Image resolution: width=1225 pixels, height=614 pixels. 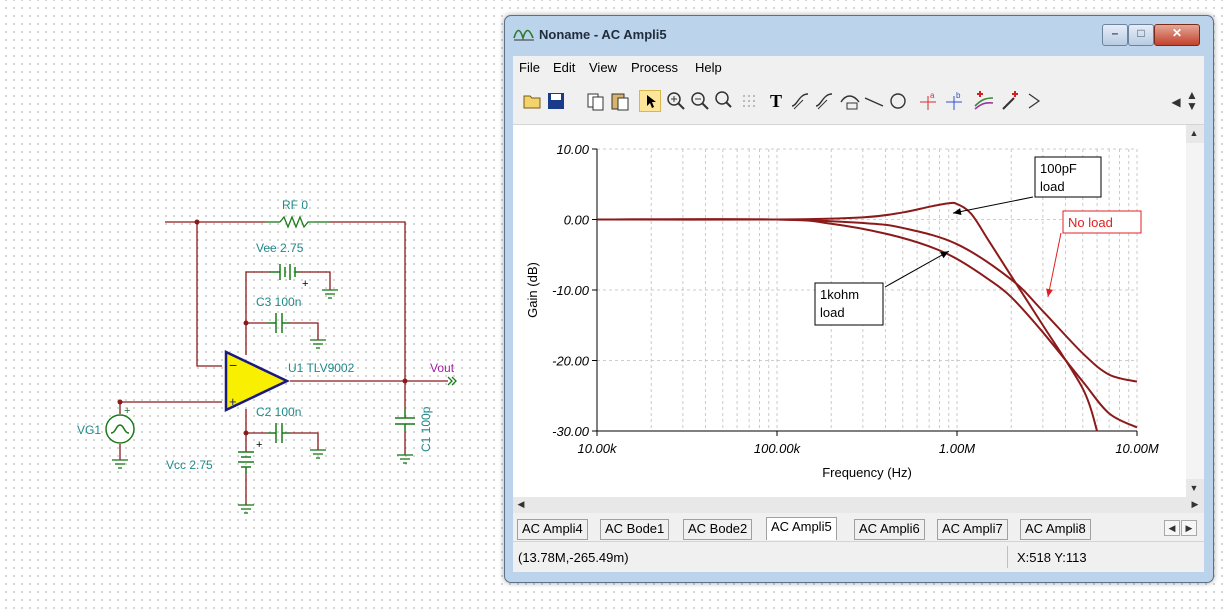 I want to click on opamp-minus: −, so click(x=233, y=365).